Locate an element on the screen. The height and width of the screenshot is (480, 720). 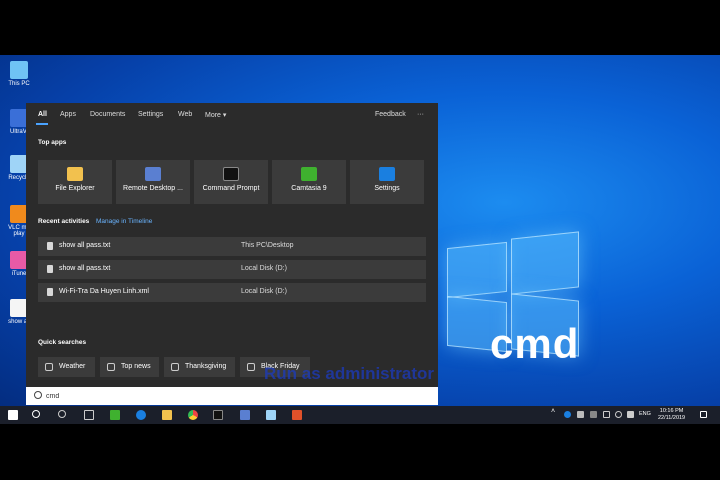
task-view-icon is located at coordinates (89, 415).